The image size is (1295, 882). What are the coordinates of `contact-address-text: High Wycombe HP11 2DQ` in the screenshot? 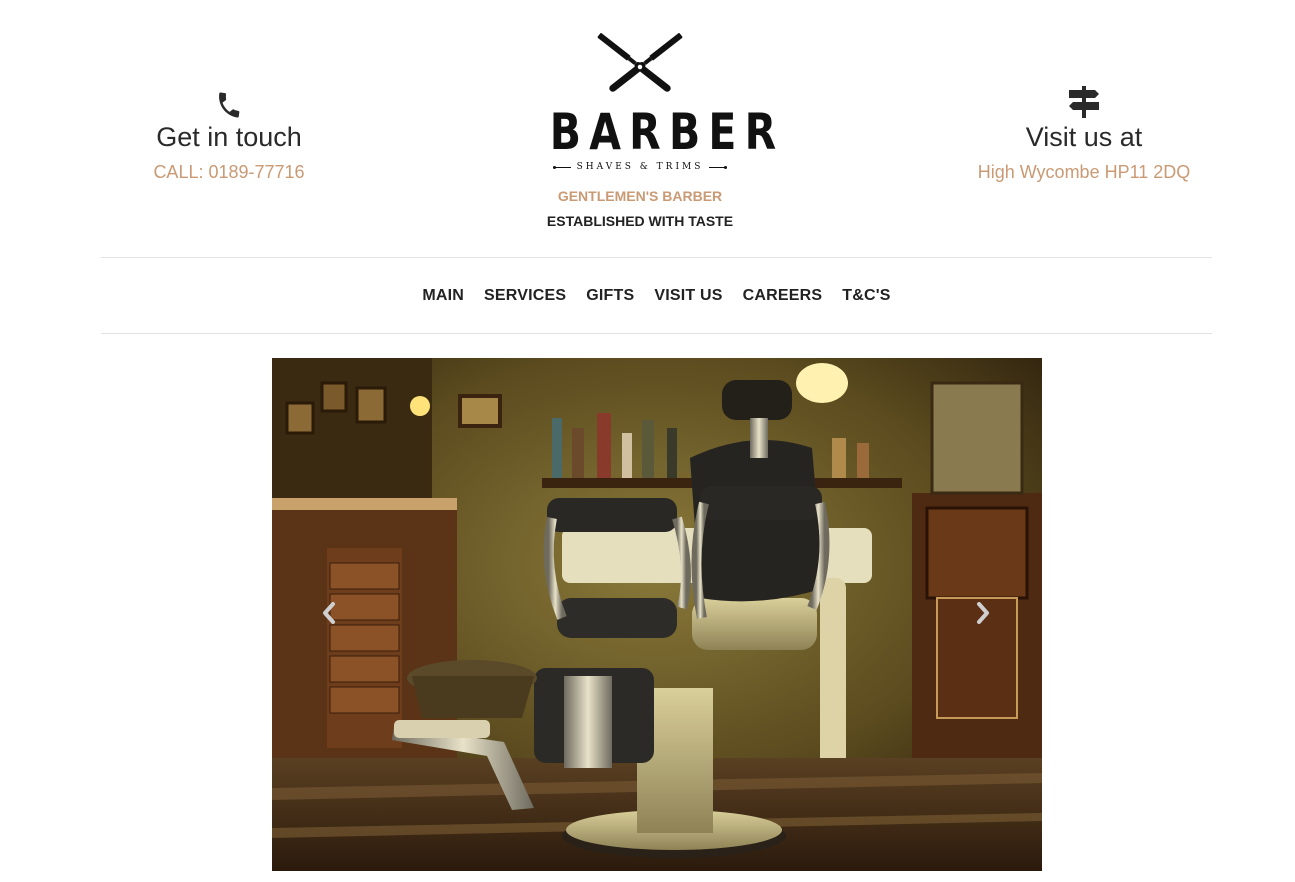 It's located at (1084, 172).